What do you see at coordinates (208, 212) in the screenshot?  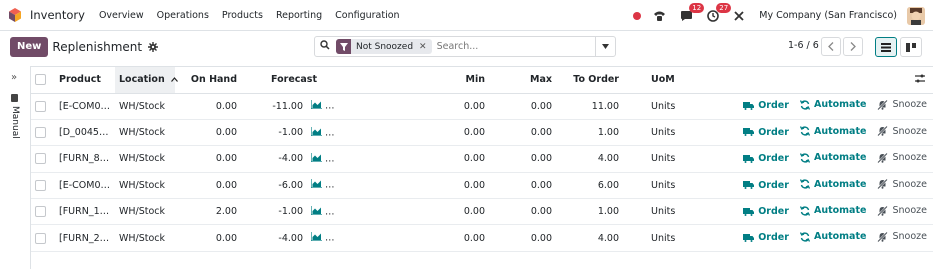 I see `cell-on-hand: 2.00` at bounding box center [208, 212].